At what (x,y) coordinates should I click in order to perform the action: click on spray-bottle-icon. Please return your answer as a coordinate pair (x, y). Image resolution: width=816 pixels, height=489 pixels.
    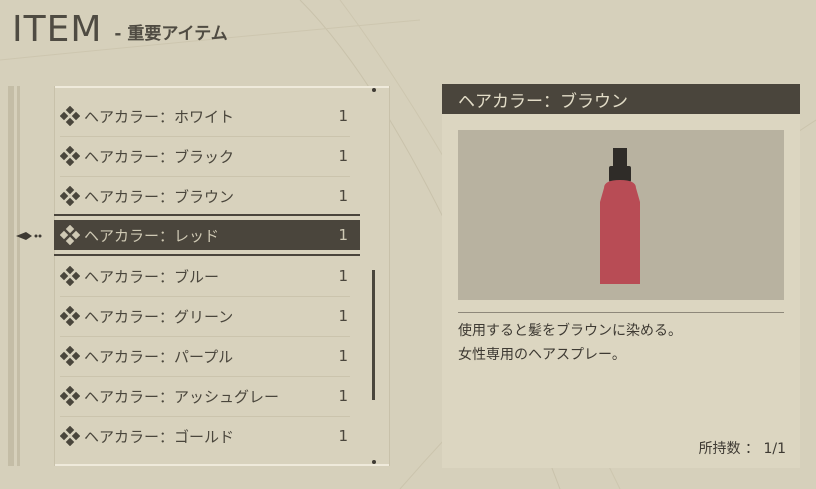
    Looking at the image, I should click on (620, 216).